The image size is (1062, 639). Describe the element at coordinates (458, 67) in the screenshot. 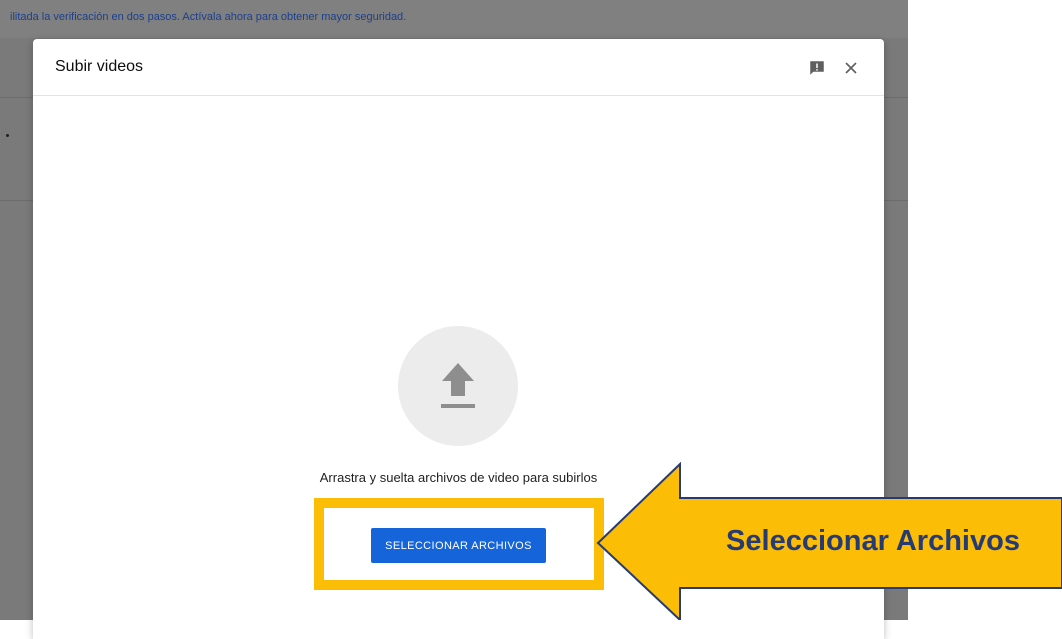

I see `dialog-header: Subir videos` at that location.